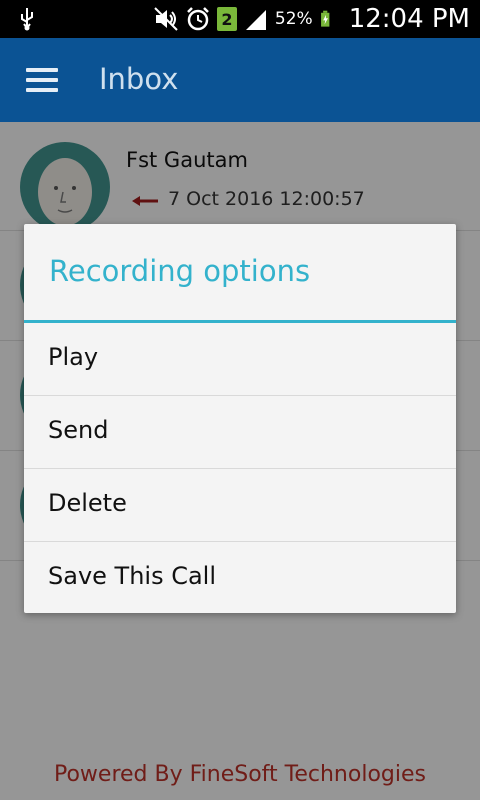  I want to click on option-label: Send, so click(78, 430).